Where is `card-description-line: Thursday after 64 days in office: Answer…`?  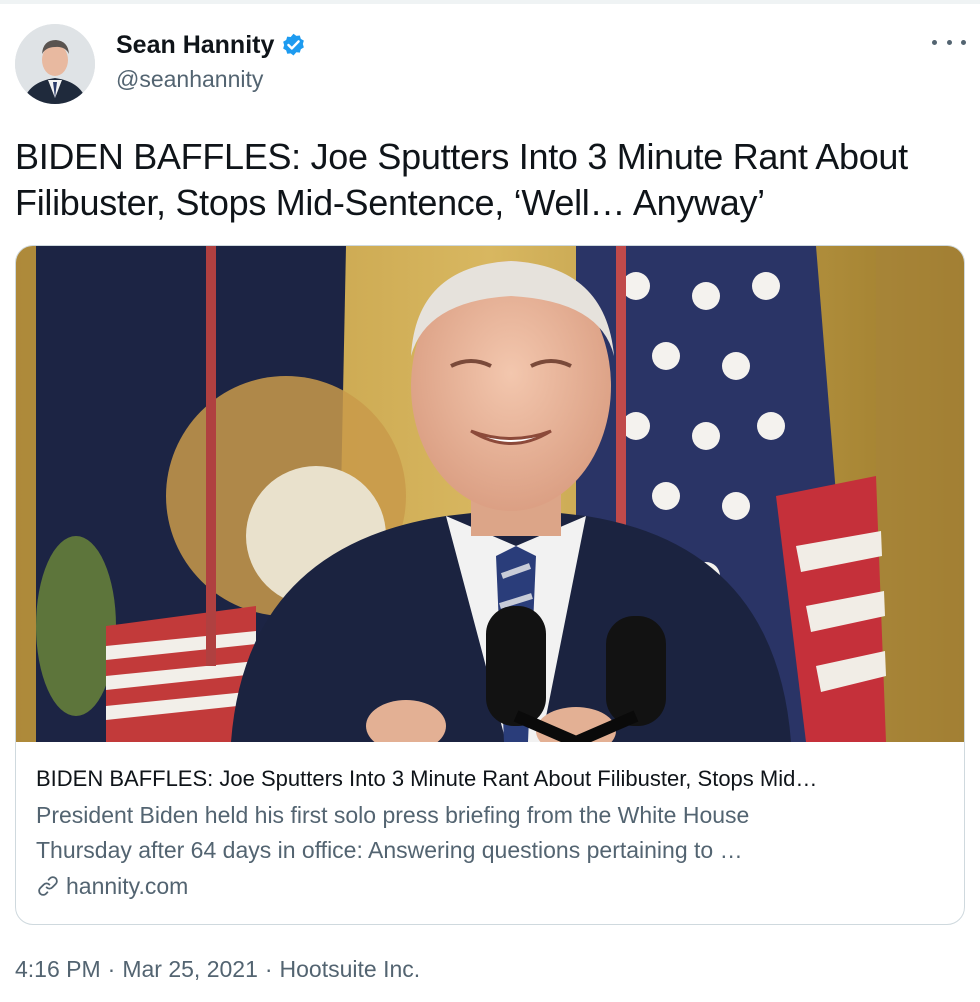 card-description-line: Thursday after 64 days in office: Answer… is located at coordinates (389, 850).